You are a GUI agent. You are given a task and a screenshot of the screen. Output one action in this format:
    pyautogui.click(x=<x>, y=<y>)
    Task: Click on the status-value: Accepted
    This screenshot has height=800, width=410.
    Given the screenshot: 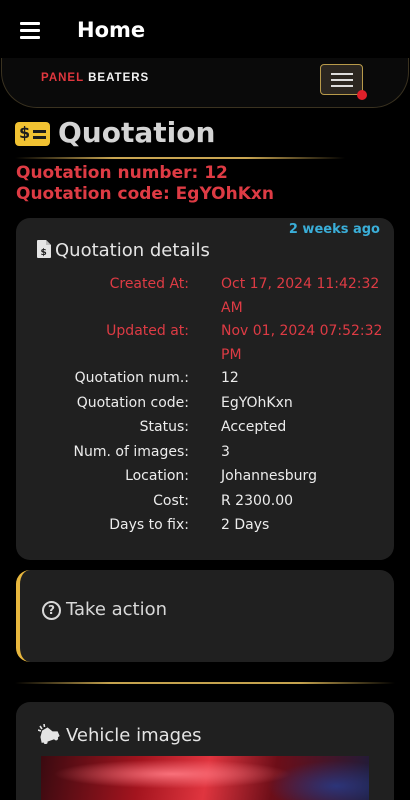 What is the action you would take?
    pyautogui.click(x=254, y=427)
    